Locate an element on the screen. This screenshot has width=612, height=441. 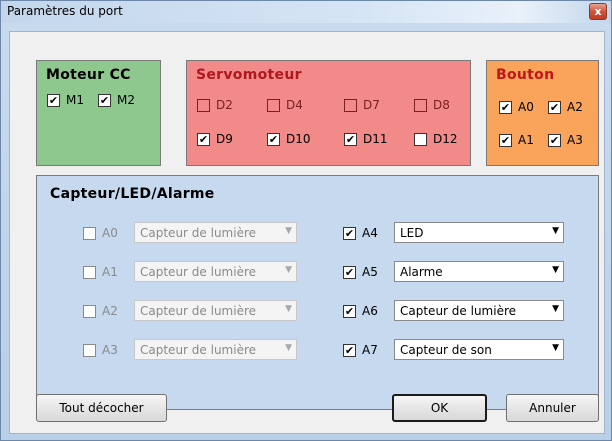
select-value: Alarme is located at coordinates (421, 271).